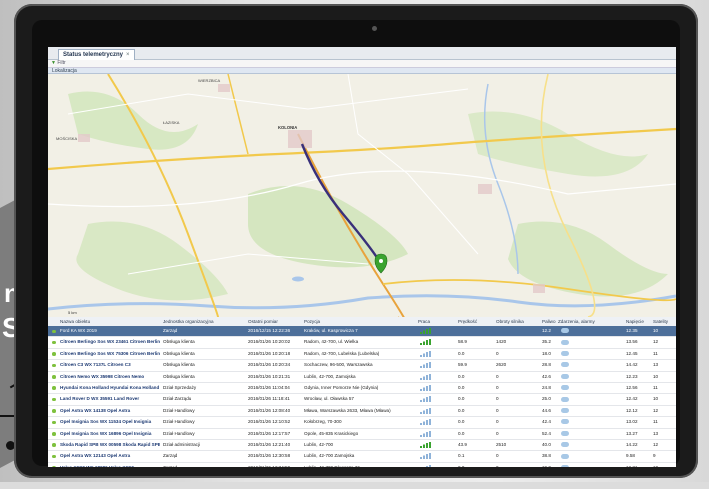 The height and width of the screenshot is (489, 709). What do you see at coordinates (632, 399) in the screenshot?
I see `table-cell-volt: 12.42` at bounding box center [632, 399].